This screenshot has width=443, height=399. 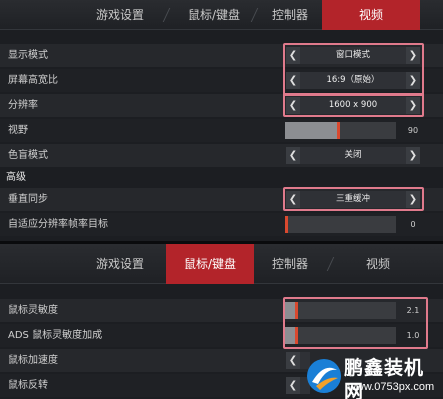 What do you see at coordinates (413, 335) in the screenshot?
I see `slider-value: 1.0` at bounding box center [413, 335].